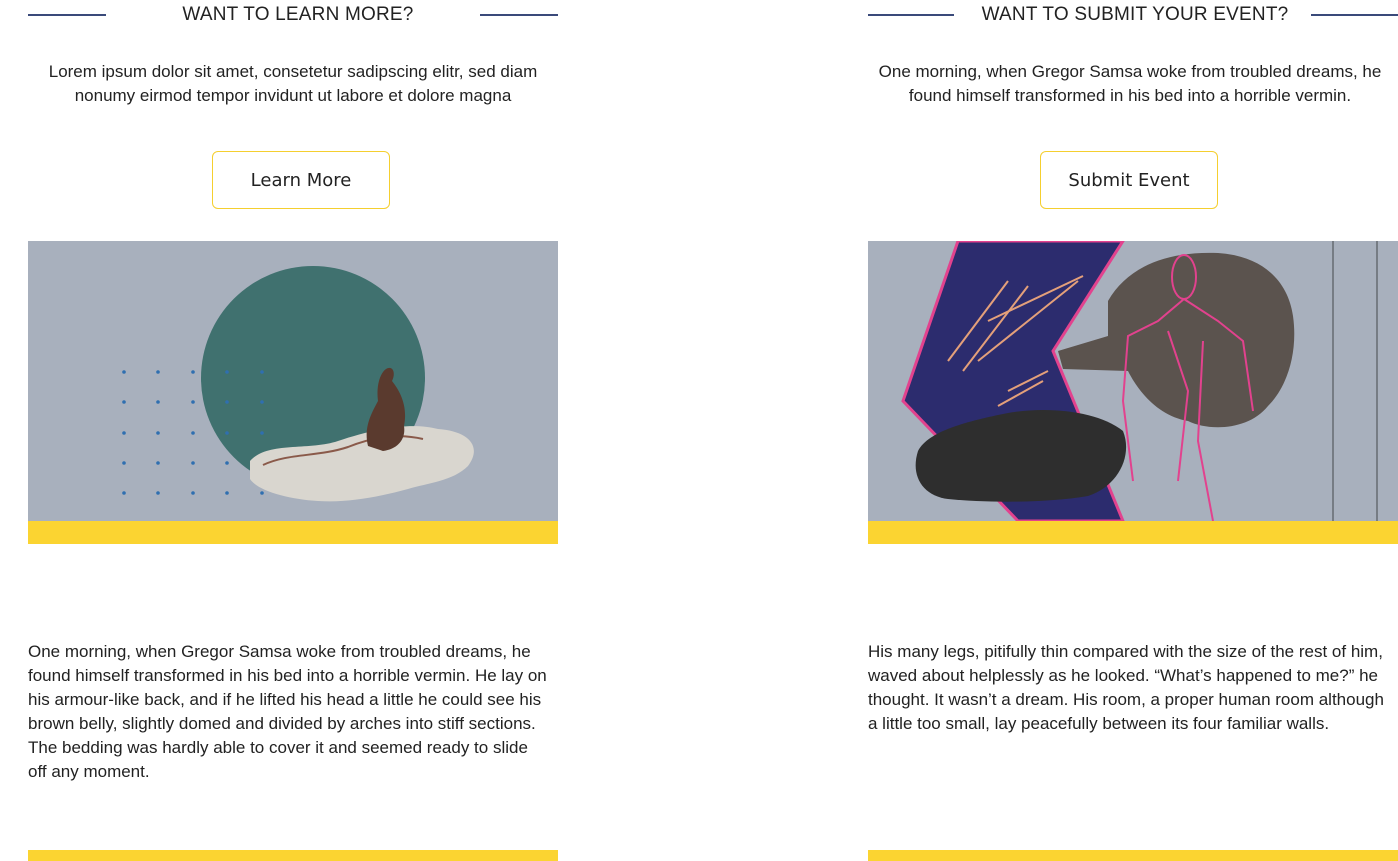 The height and width of the screenshot is (861, 1398). Describe the element at coordinates (1129, 180) in the screenshot. I see `submit-event-button: Submit Event` at that location.